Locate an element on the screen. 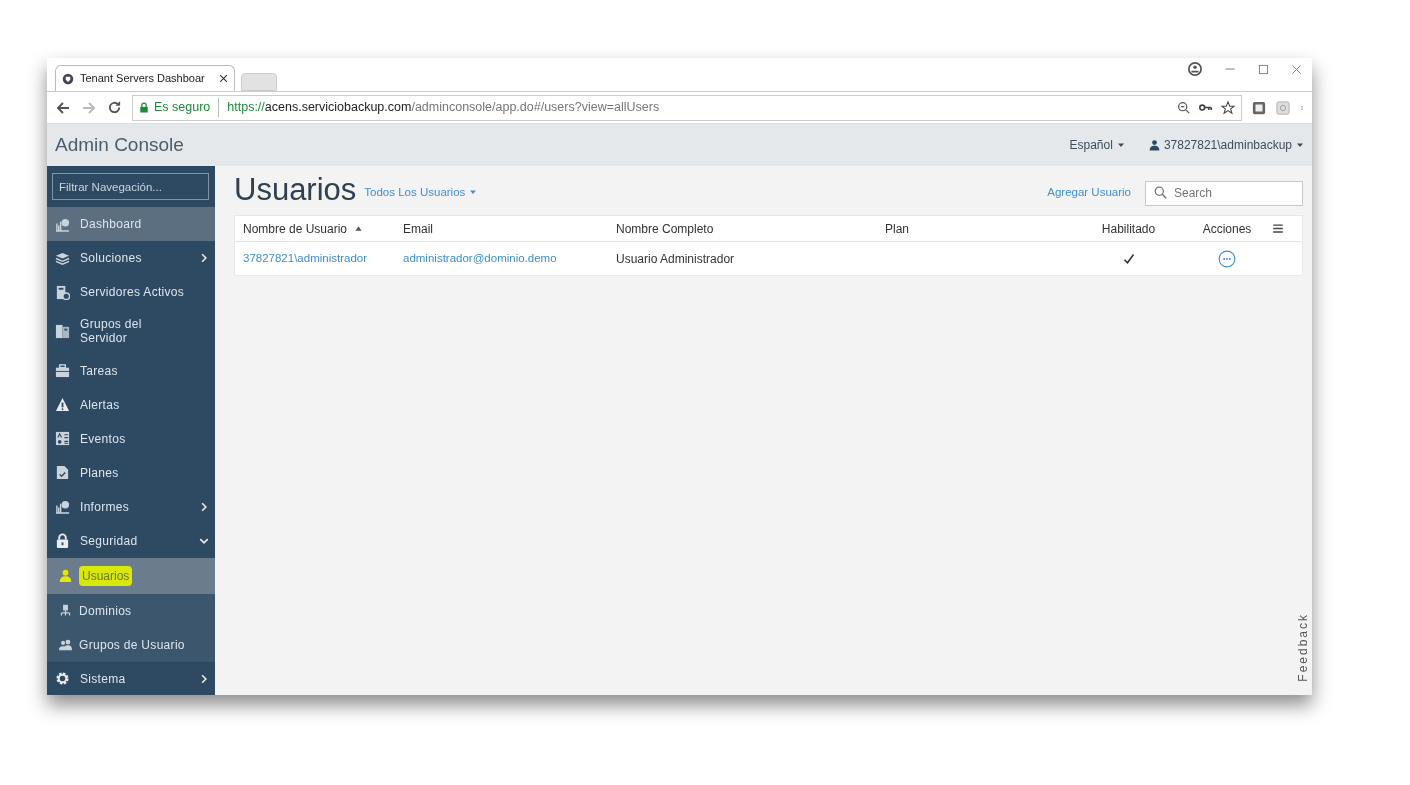 Image resolution: width=1410 pixels, height=785 pixels. sidebar-item: Seguridad is located at coordinates (131, 540).